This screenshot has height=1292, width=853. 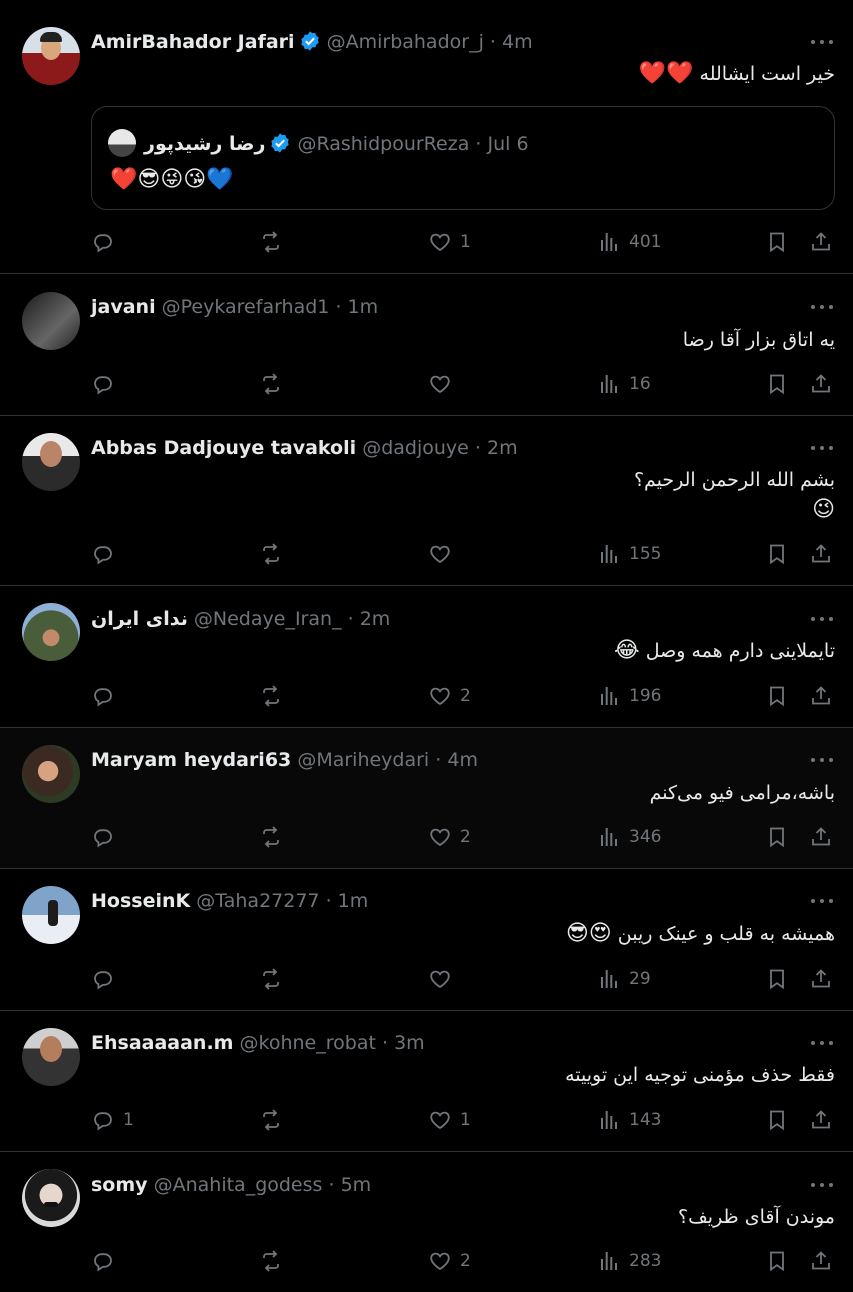 I want to click on reply-button: 1, so click(x=112, y=1120).